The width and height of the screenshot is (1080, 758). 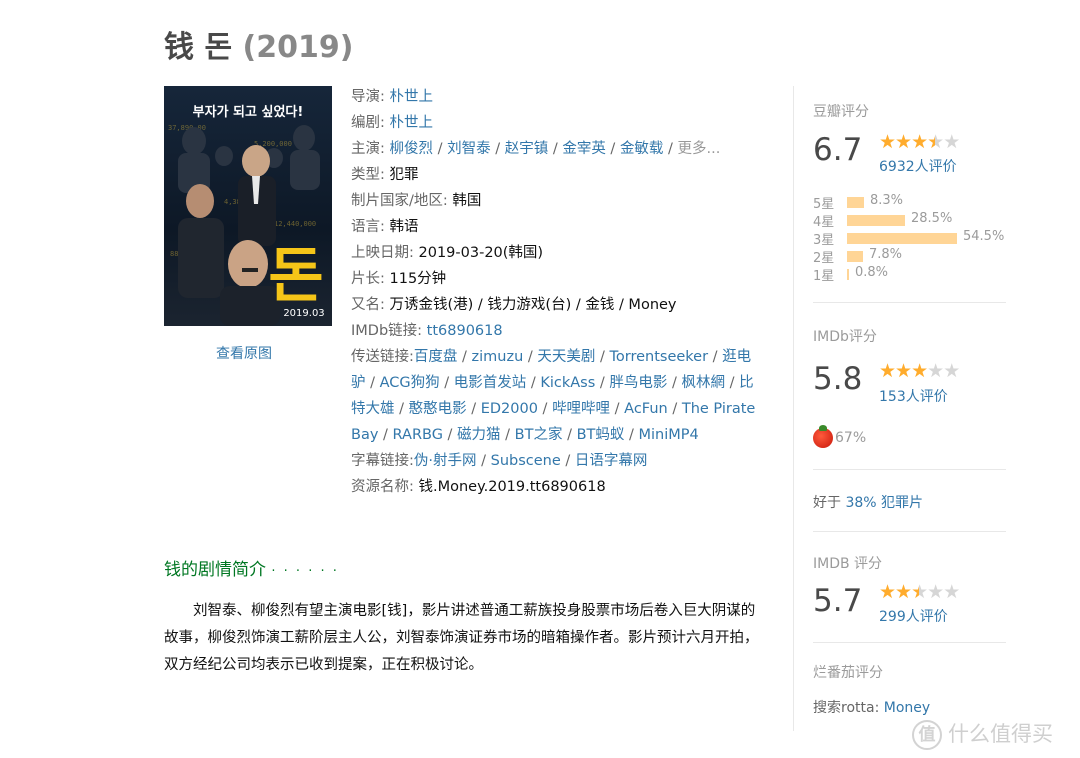 I want to click on rating-dist-star: 5星, so click(x=824, y=204).